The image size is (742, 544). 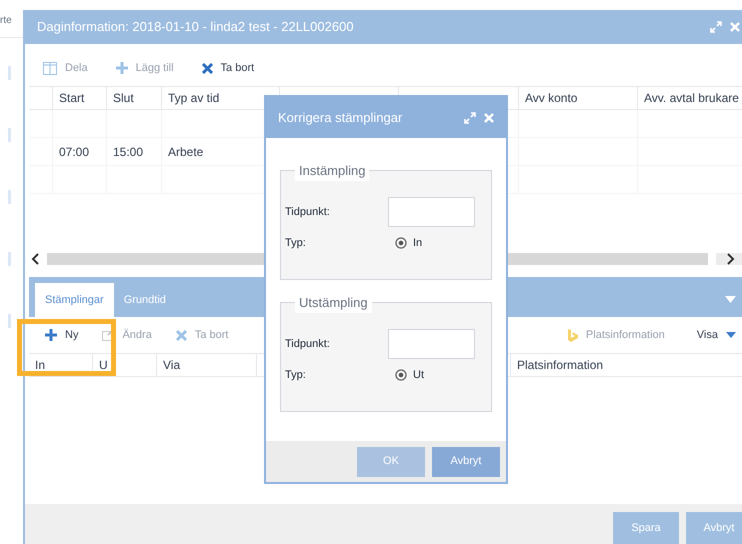 What do you see at coordinates (103, 365) in the screenshot?
I see `column-header: U` at bounding box center [103, 365].